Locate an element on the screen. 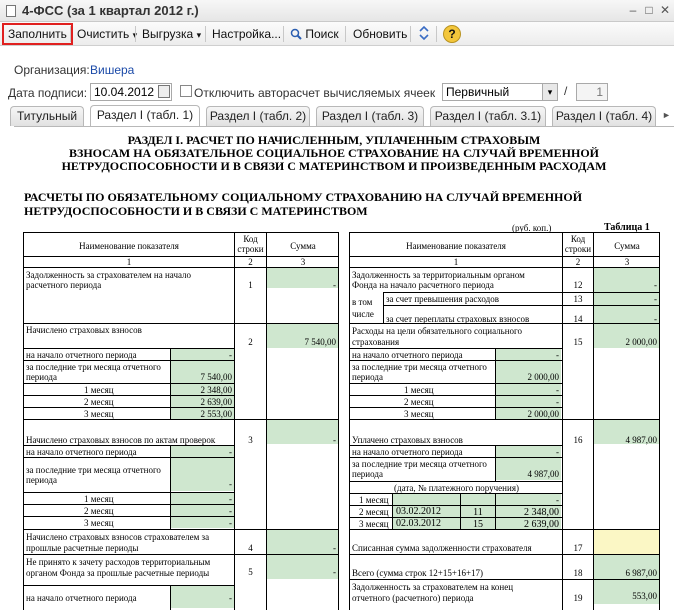  autocalc-checkbox is located at coordinates (186, 91).